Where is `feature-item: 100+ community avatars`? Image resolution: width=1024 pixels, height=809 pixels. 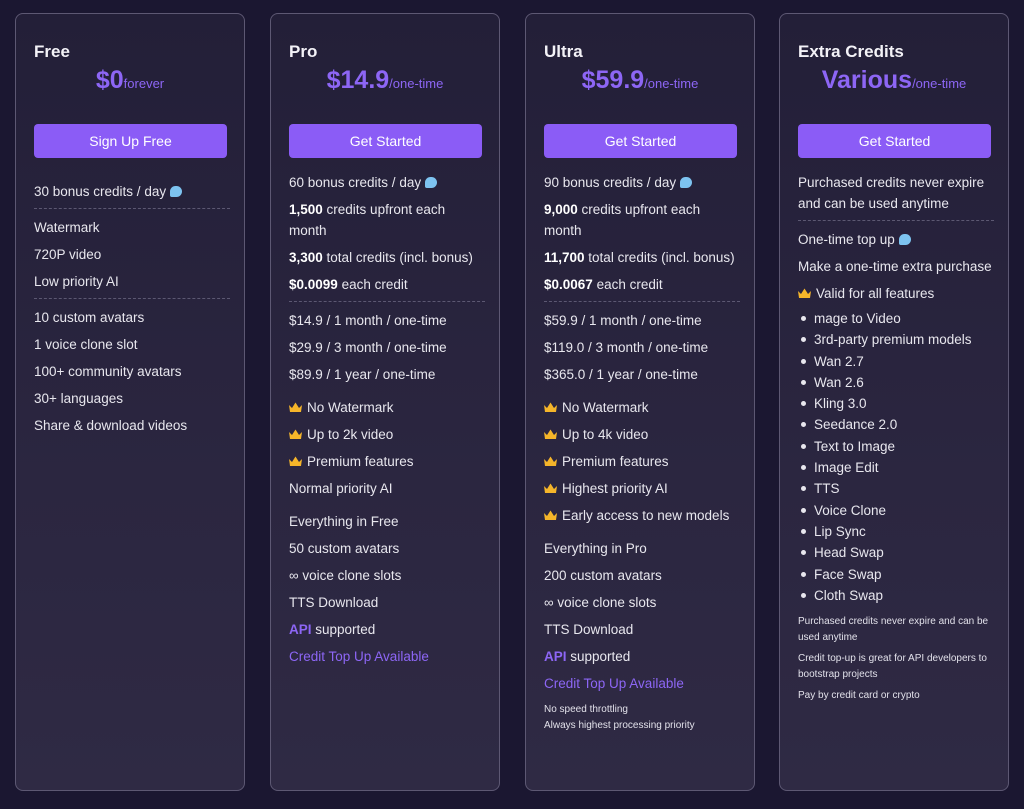 feature-item: 100+ community avatars is located at coordinates (108, 371).